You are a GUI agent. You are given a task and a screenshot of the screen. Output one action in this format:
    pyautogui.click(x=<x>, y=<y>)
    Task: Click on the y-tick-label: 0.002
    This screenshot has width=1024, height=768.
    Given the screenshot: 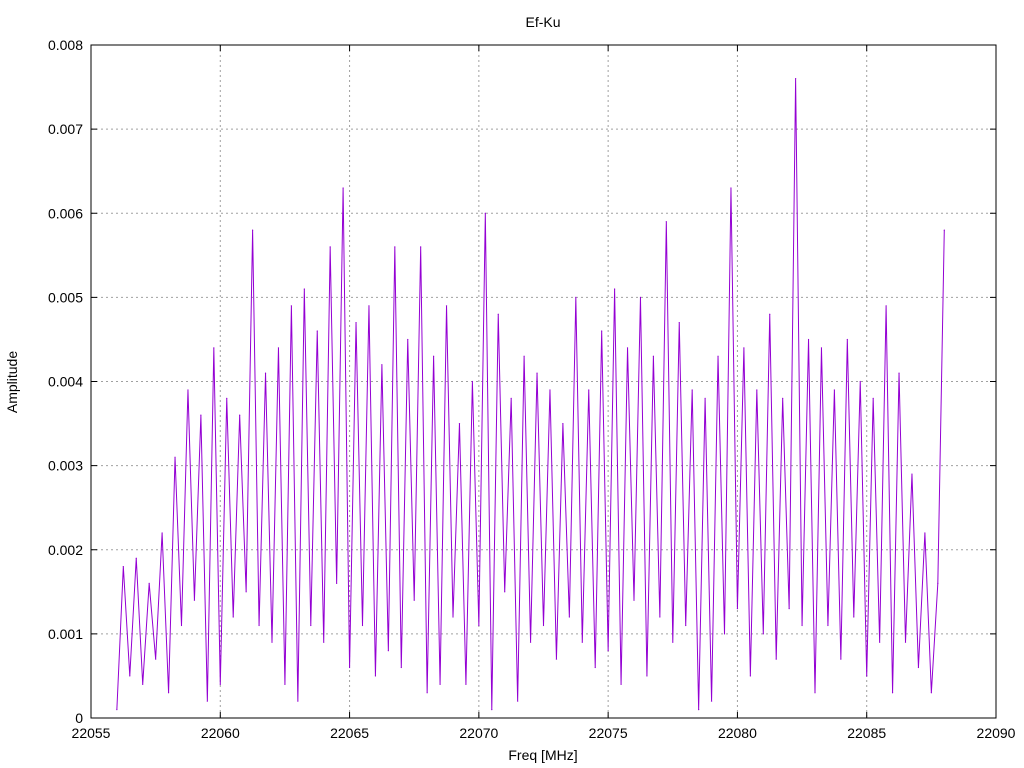 What is the action you would take?
    pyautogui.click(x=65, y=550)
    